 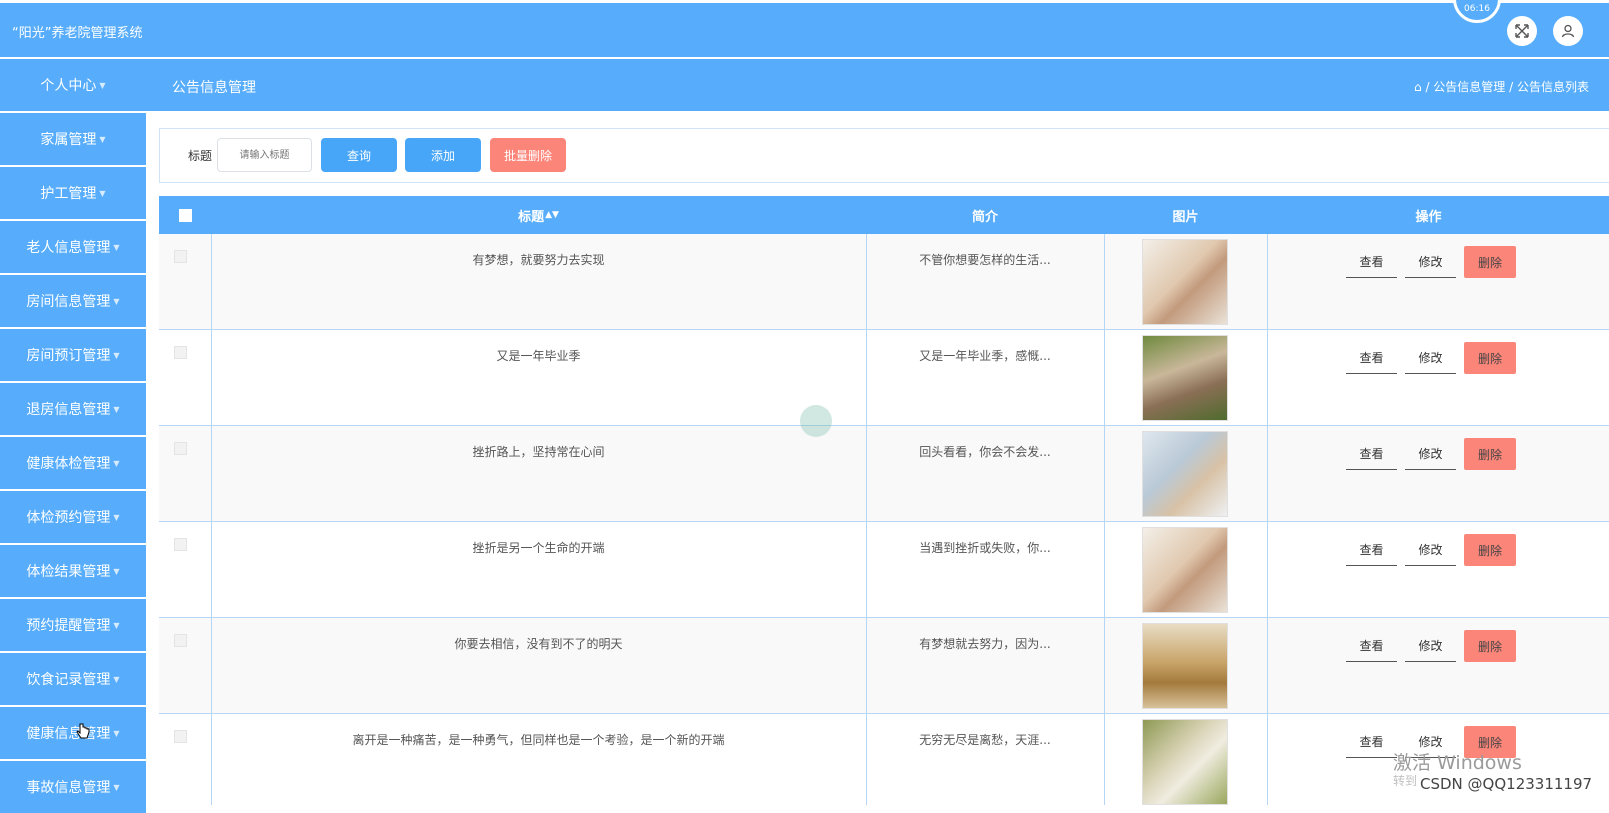 I want to click on content-header: 公告信息管理 ⌂ / 公告信息管理 / 公告信息列表, so click(x=877, y=85).